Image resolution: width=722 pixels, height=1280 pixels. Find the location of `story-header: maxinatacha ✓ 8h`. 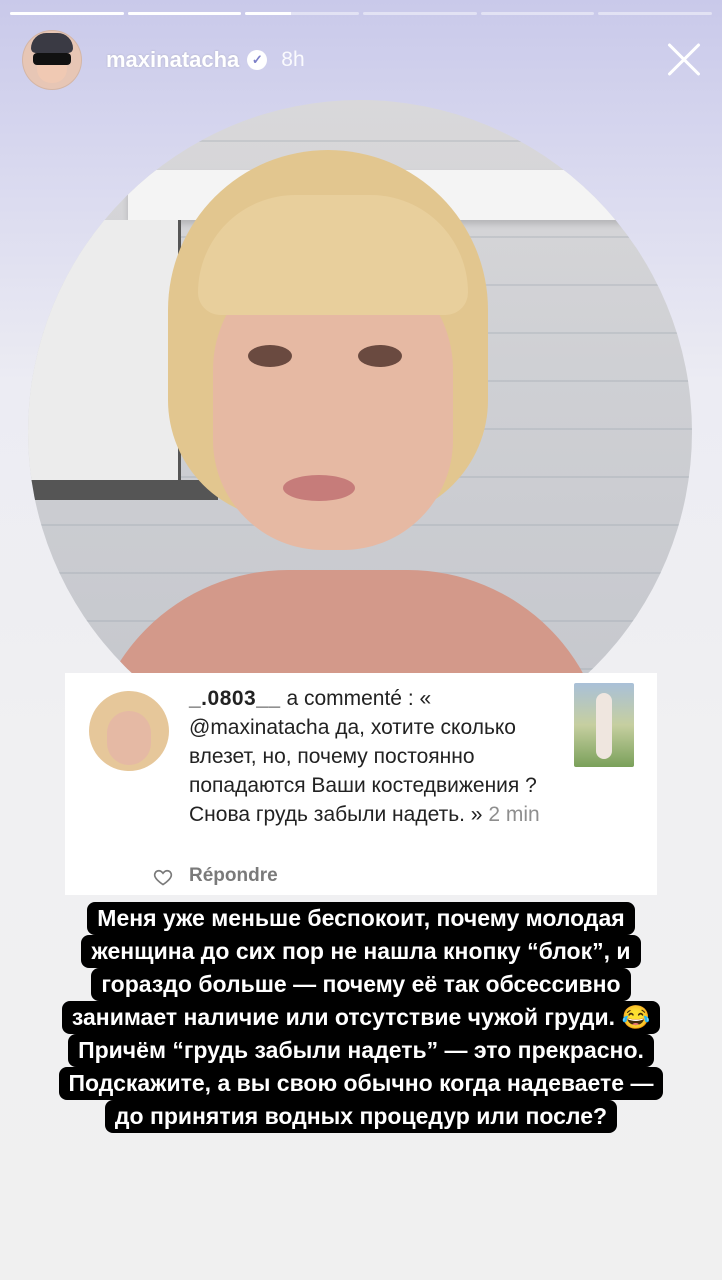

story-header: maxinatacha ✓ 8h is located at coordinates (363, 60).